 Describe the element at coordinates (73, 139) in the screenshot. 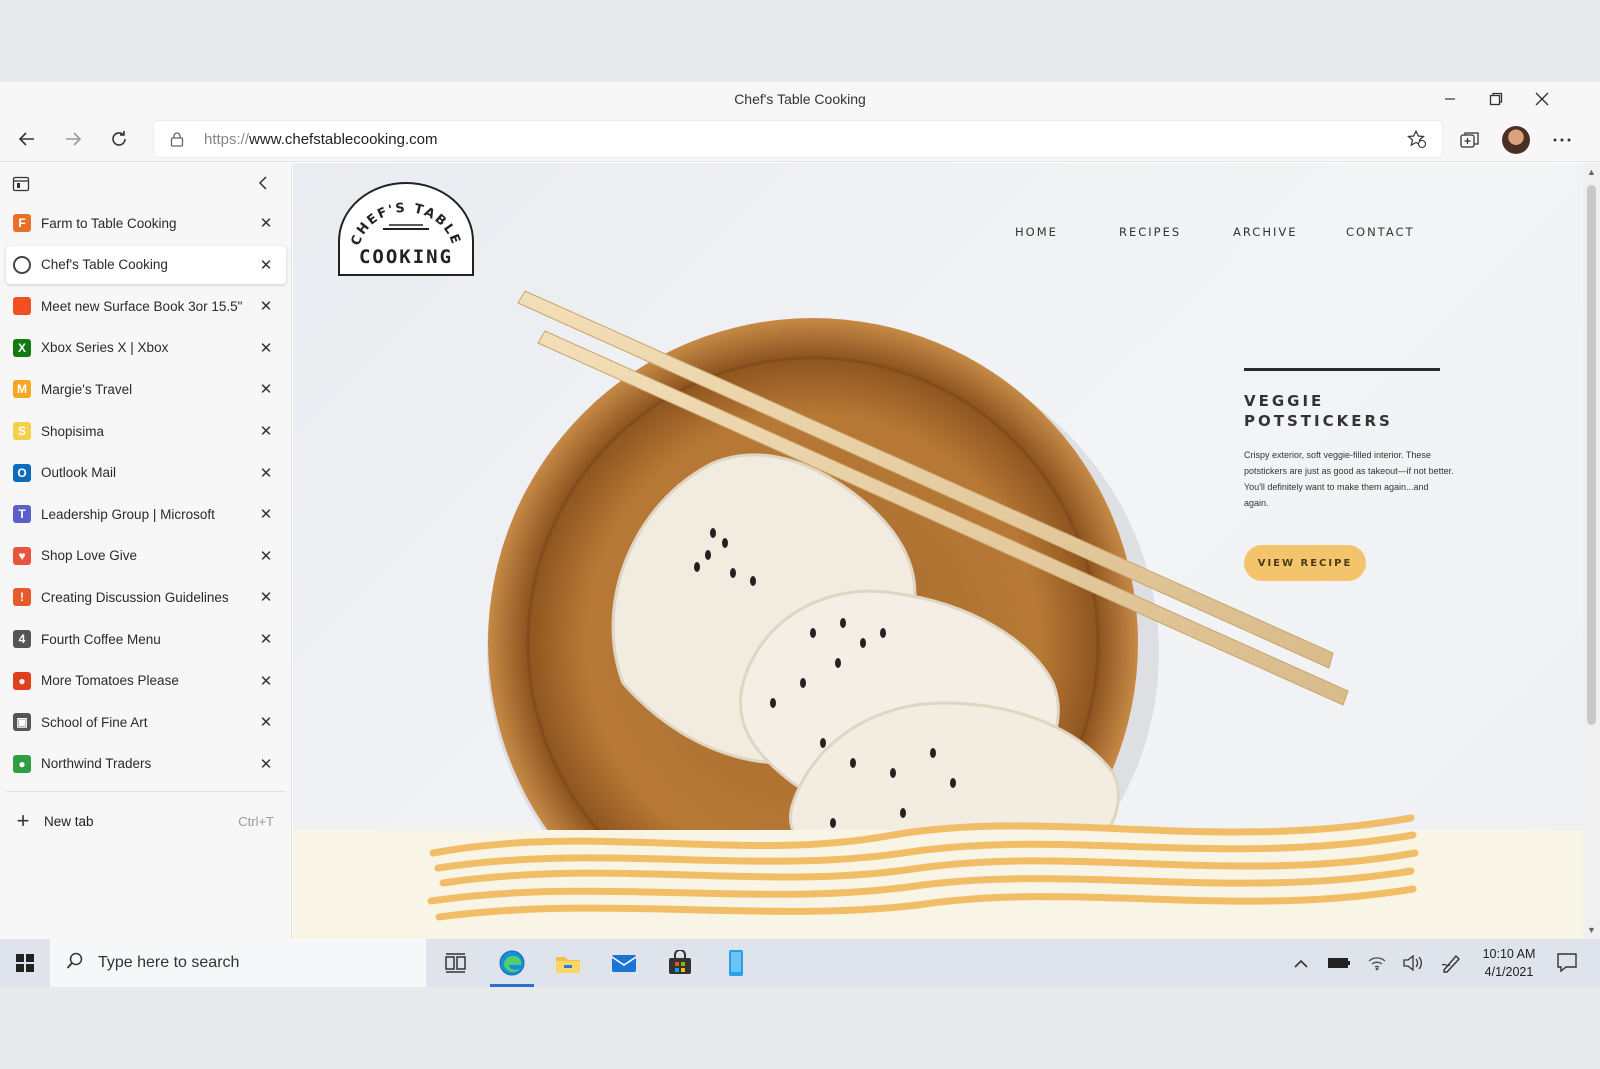

I see `forward-icon` at that location.